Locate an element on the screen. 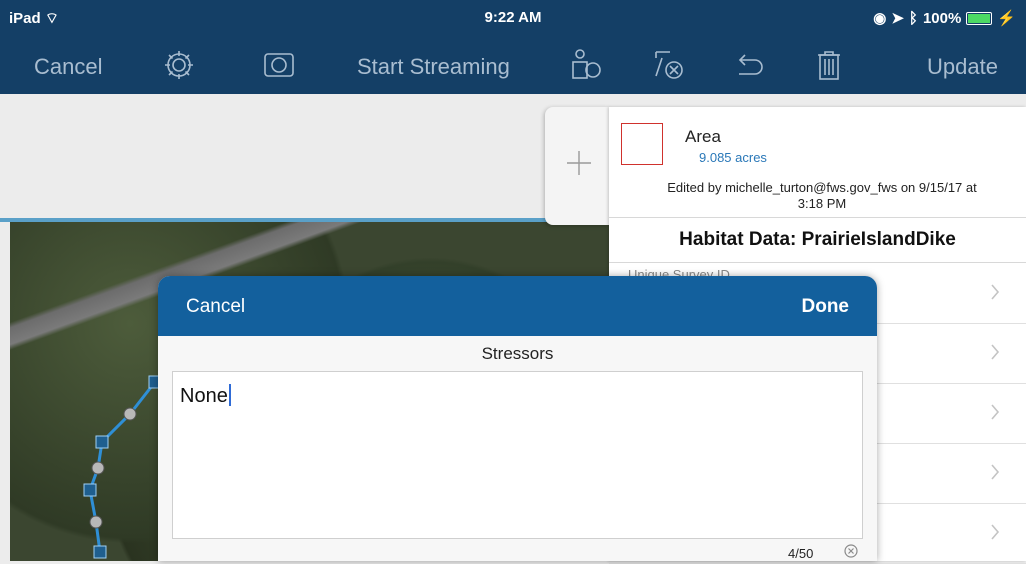 This screenshot has height=564, width=1026. status-bar: iPad ⌔ 9:22 AM ◉ ➤ ᛒ 100% ⚡ is located at coordinates (513, 17).